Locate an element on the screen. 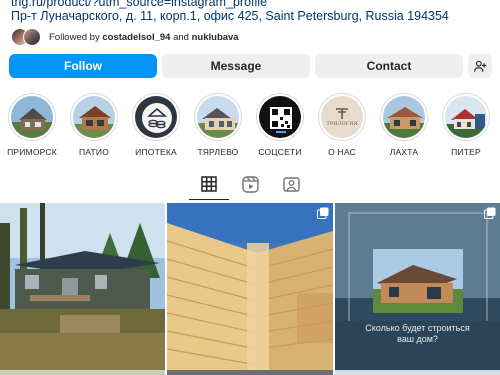  grid-icon is located at coordinates (209, 184).